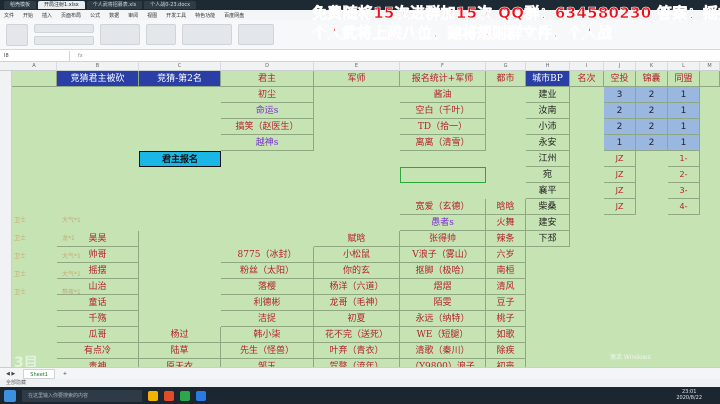 This screenshot has height=404, width=720. I want to click on col-header: I, so click(587, 66).